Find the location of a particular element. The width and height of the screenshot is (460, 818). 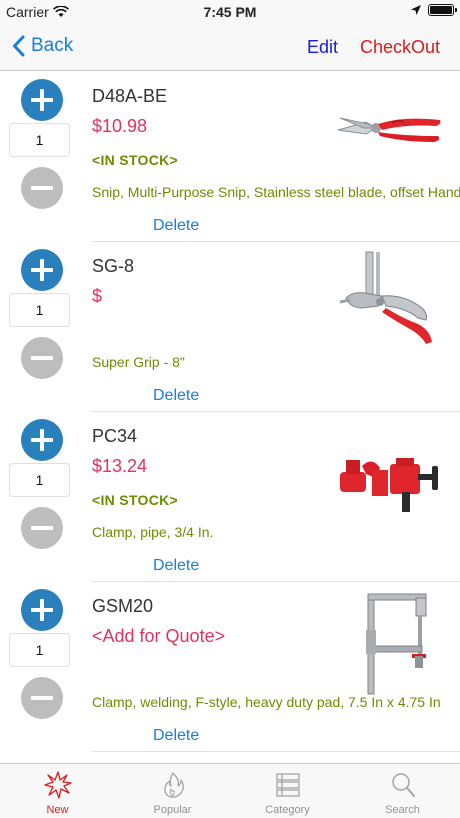

status-time: 7:45 PM is located at coordinates (230, 12).